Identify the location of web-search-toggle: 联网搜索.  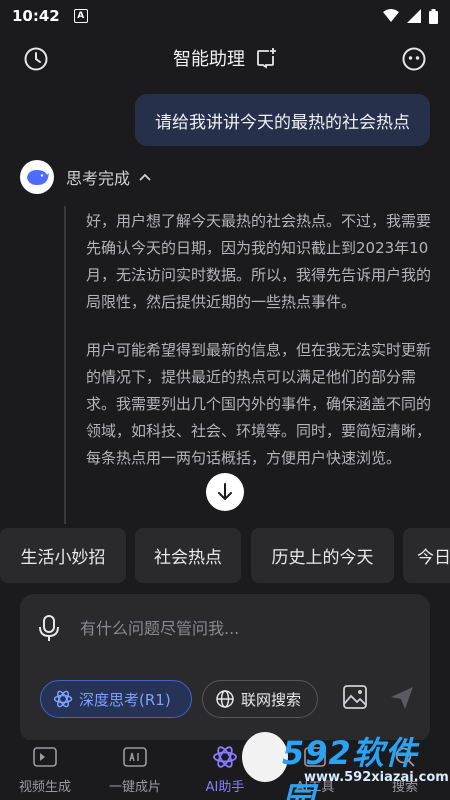
(260, 699).